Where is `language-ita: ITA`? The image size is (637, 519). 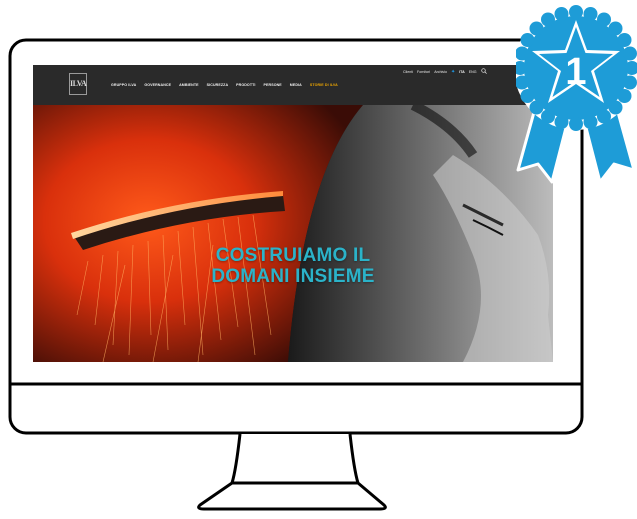 language-ita: ITA is located at coordinates (462, 72).